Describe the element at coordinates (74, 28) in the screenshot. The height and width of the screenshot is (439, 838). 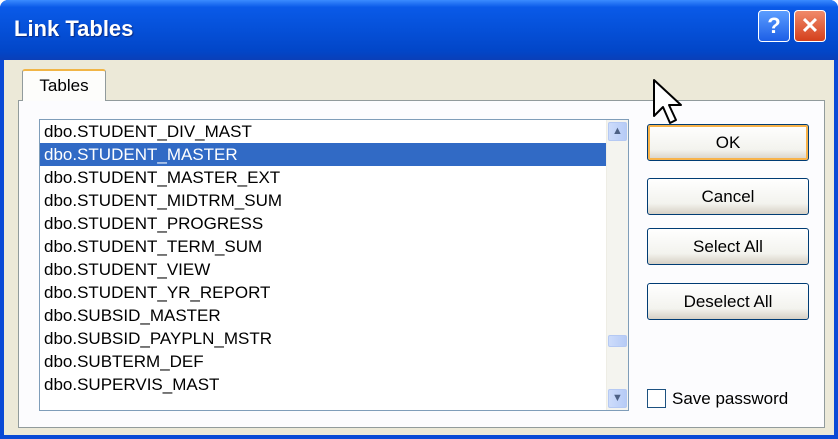
I see `window-title: Link Tables` at that location.